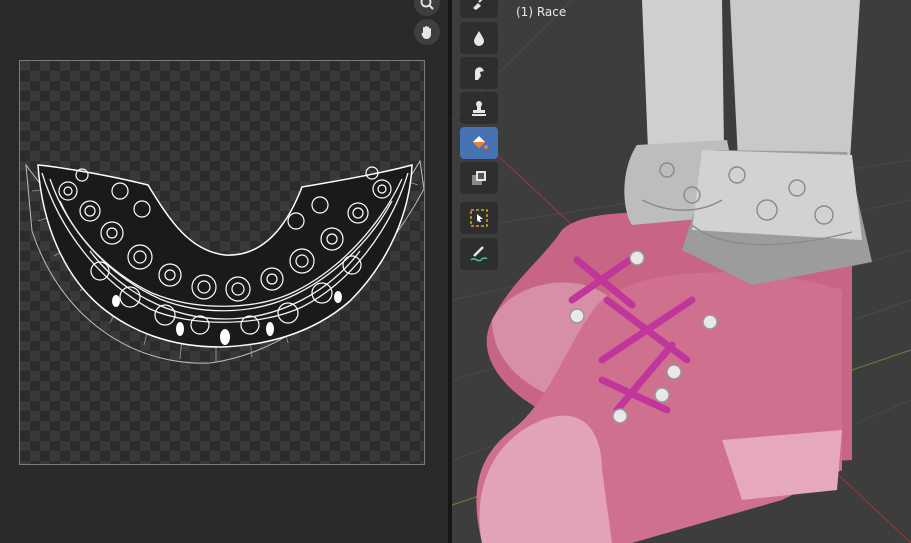  I want to click on blur-tool, so click(479, 38).